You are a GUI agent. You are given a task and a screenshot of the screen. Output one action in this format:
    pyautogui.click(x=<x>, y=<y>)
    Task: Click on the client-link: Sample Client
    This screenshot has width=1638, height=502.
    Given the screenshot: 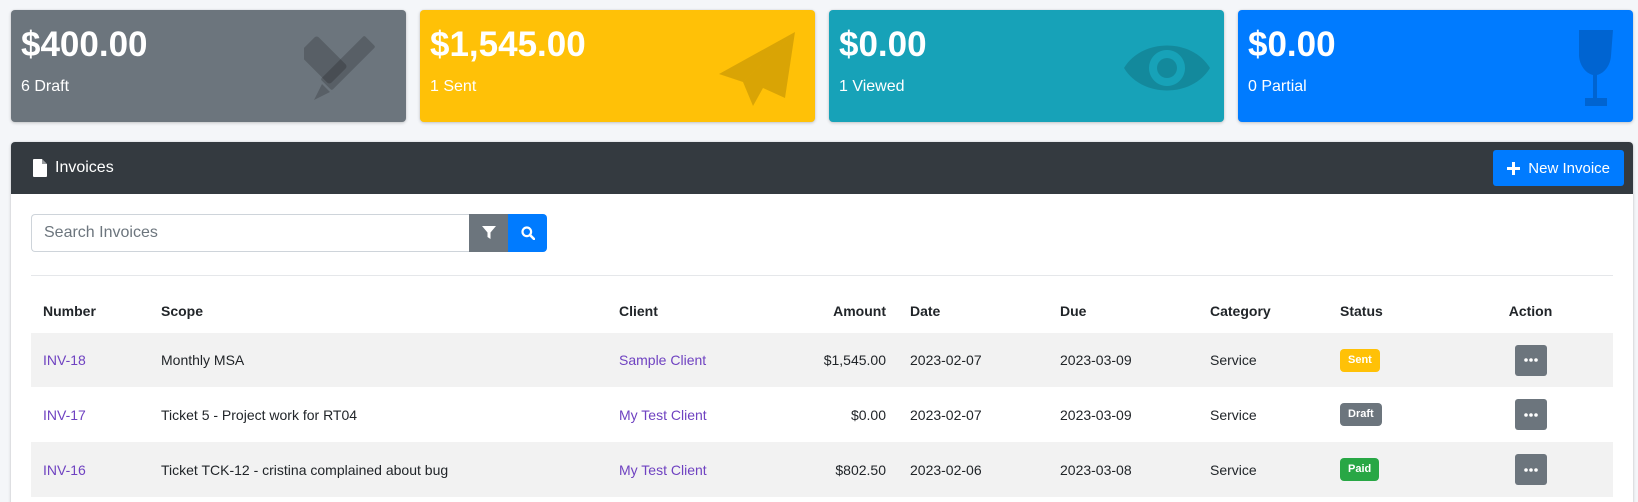 What is the action you would take?
    pyautogui.click(x=662, y=360)
    